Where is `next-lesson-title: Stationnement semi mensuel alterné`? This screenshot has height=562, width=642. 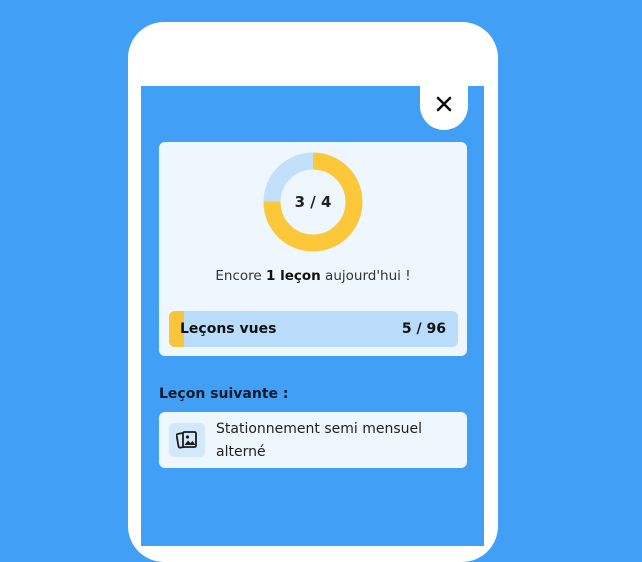 next-lesson-title: Stationnement semi mensuel alterné is located at coordinates (319, 440).